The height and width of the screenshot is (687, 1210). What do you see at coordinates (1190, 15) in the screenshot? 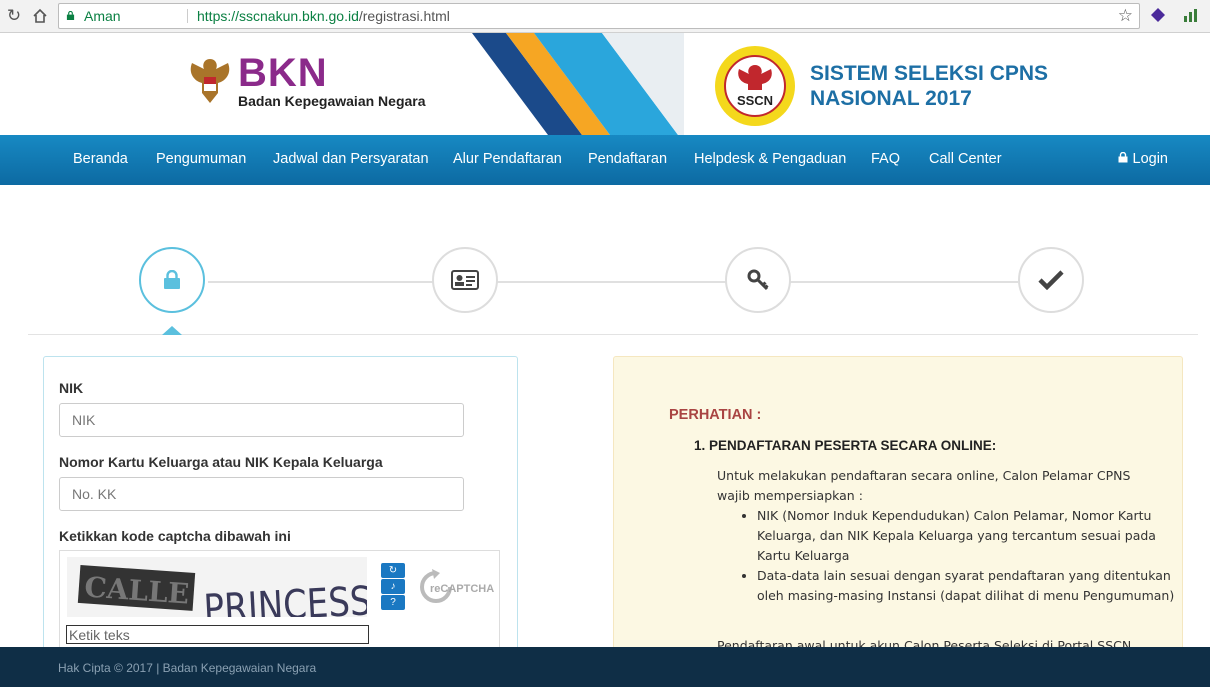
I see `extension-chart-icon` at bounding box center [1190, 15].